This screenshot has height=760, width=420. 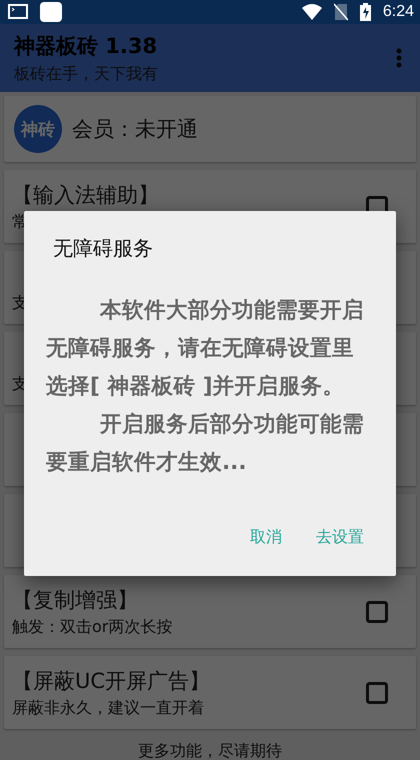 What do you see at coordinates (112, 681) in the screenshot?
I see `feature-title: 【屏蔽UC开屏广告】` at bounding box center [112, 681].